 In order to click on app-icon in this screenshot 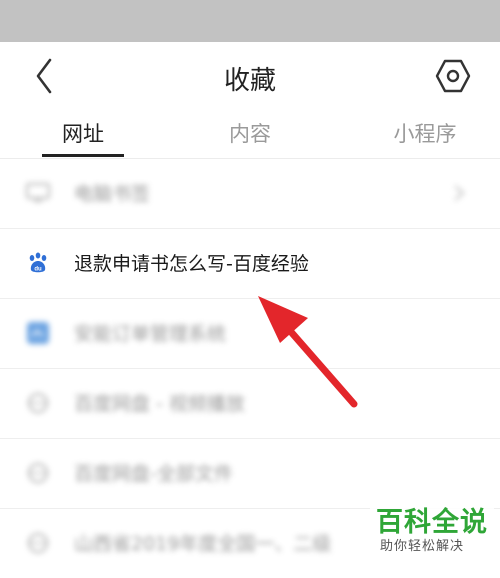, I will do `click(38, 333)`.